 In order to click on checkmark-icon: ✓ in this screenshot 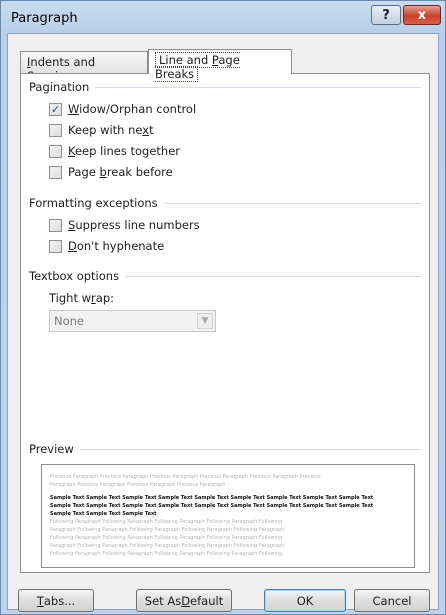, I will do `click(55, 109)`.